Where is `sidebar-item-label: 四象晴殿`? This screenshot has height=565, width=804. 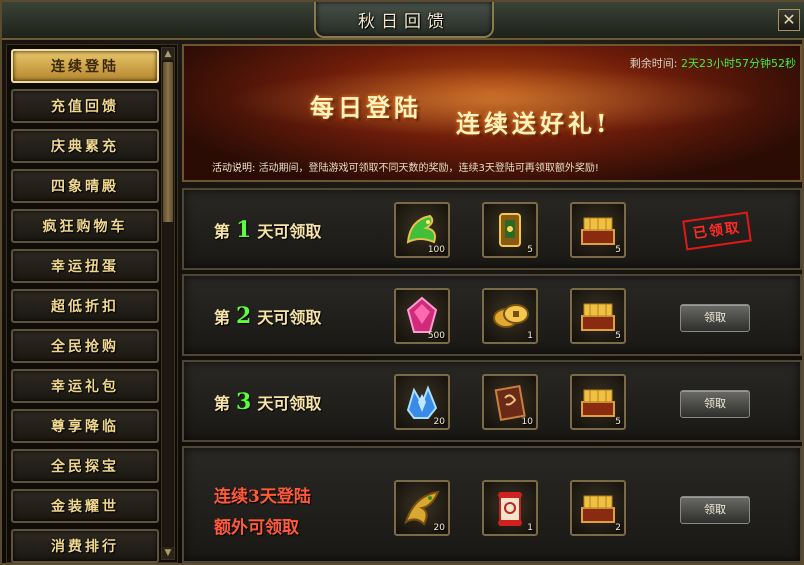 sidebar-item-label: 四象晴殿 is located at coordinates (85, 187).